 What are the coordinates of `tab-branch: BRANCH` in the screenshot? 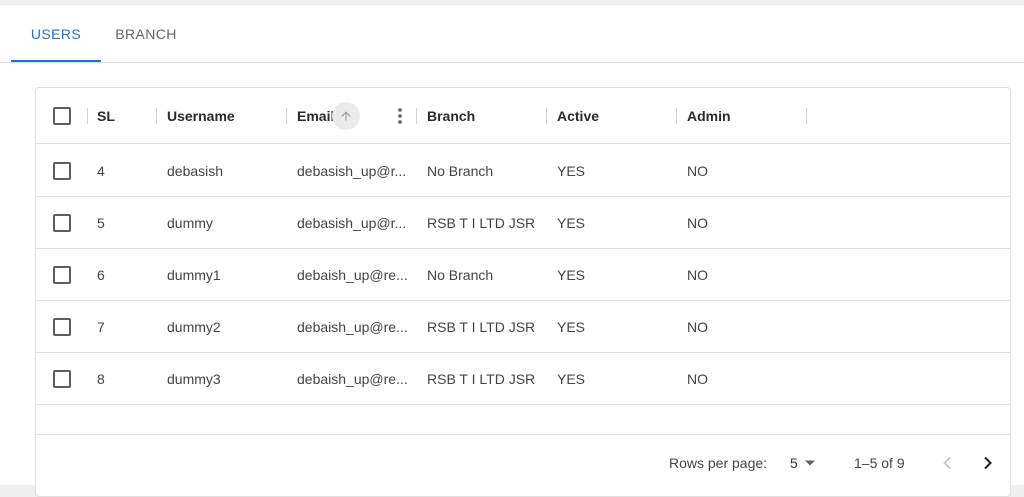 It's located at (146, 33).